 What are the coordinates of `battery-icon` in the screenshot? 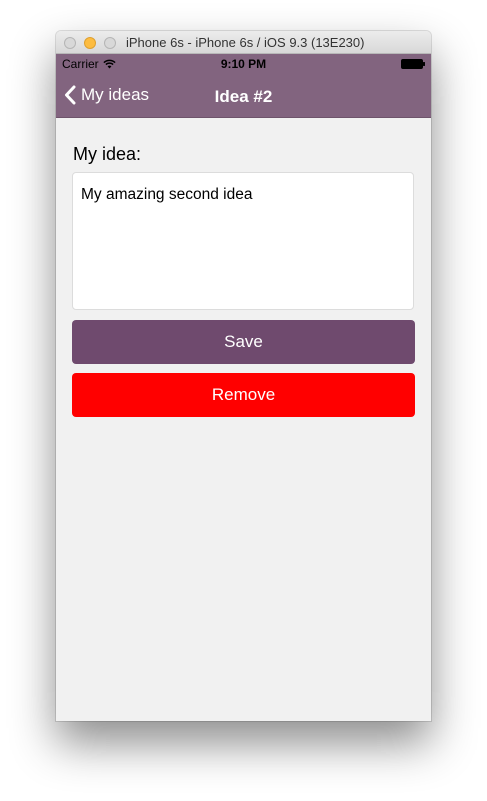 It's located at (413, 64).